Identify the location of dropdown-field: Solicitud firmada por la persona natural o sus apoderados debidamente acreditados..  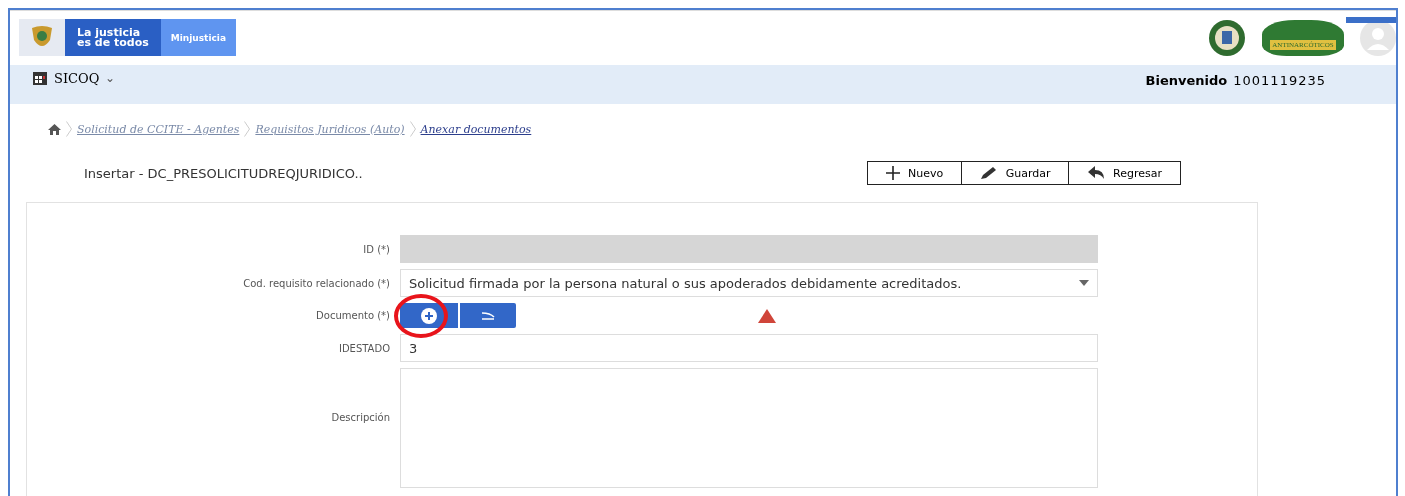
(749, 283).